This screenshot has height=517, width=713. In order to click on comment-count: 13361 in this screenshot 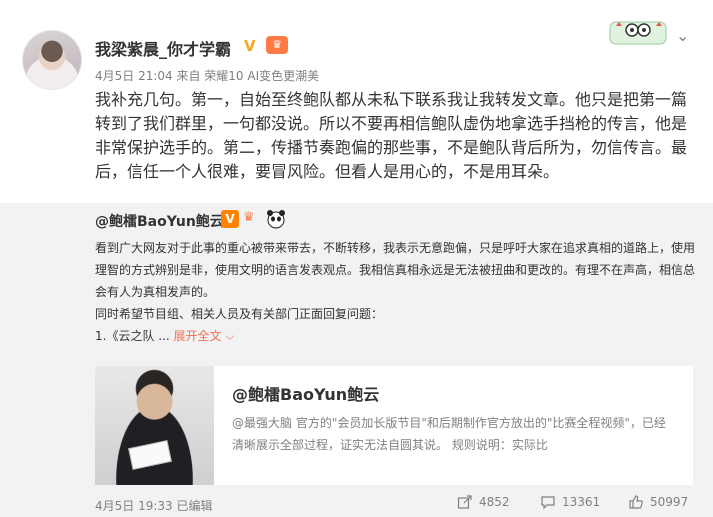, I will do `click(581, 502)`.